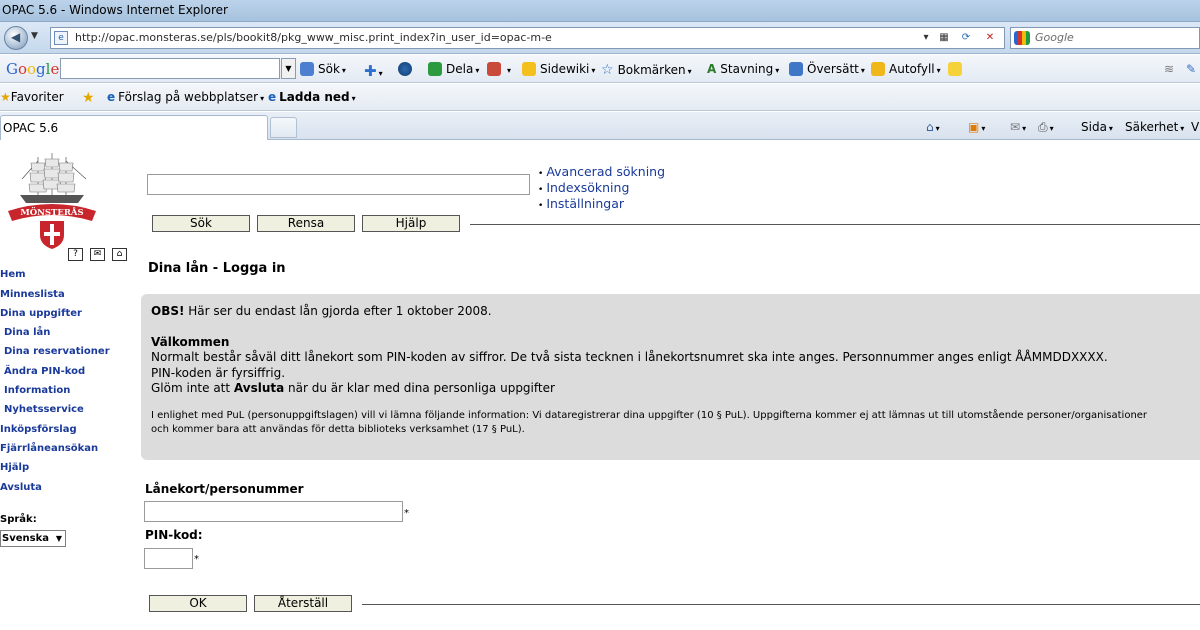 This screenshot has height=630, width=1200. Describe the element at coordinates (170, 68) in the screenshot. I see `google-toolbar-search-input` at that location.